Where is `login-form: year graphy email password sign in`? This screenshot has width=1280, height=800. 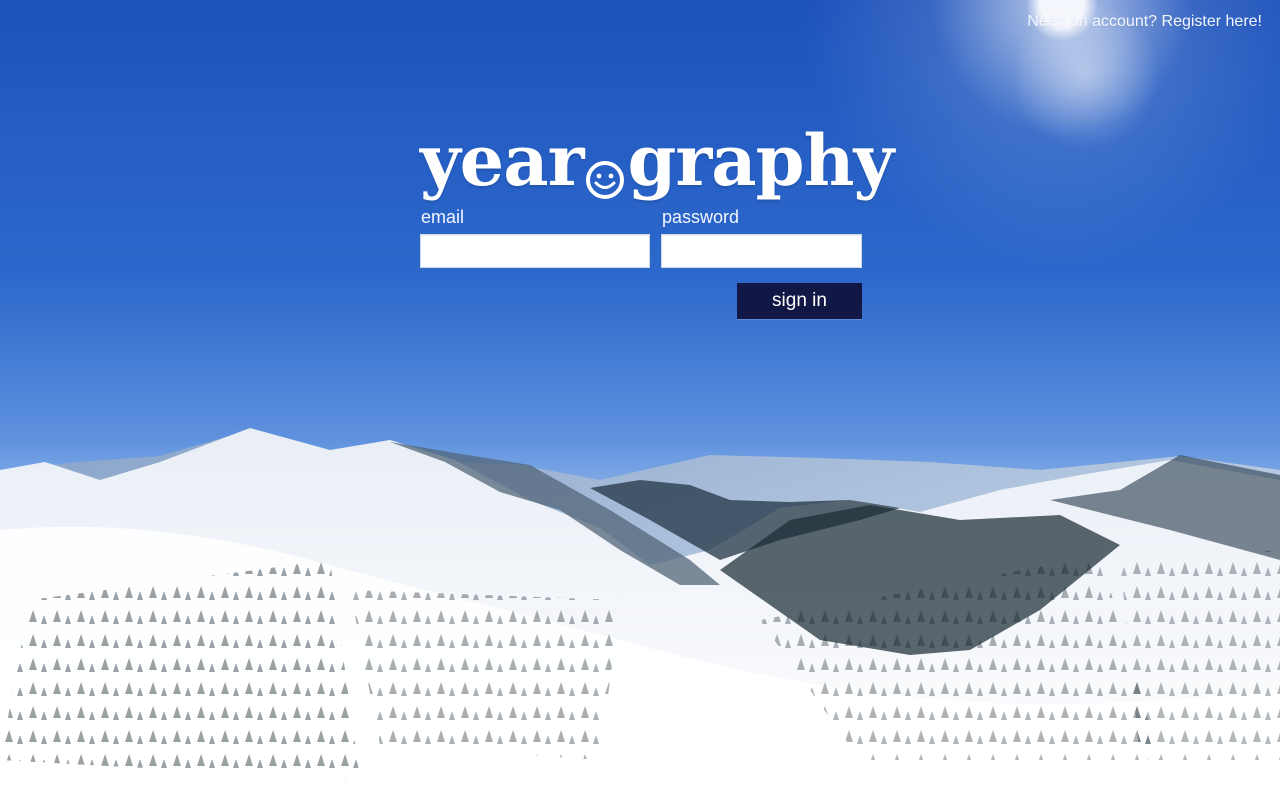 login-form: year graphy email password sign in is located at coordinates (657, 223).